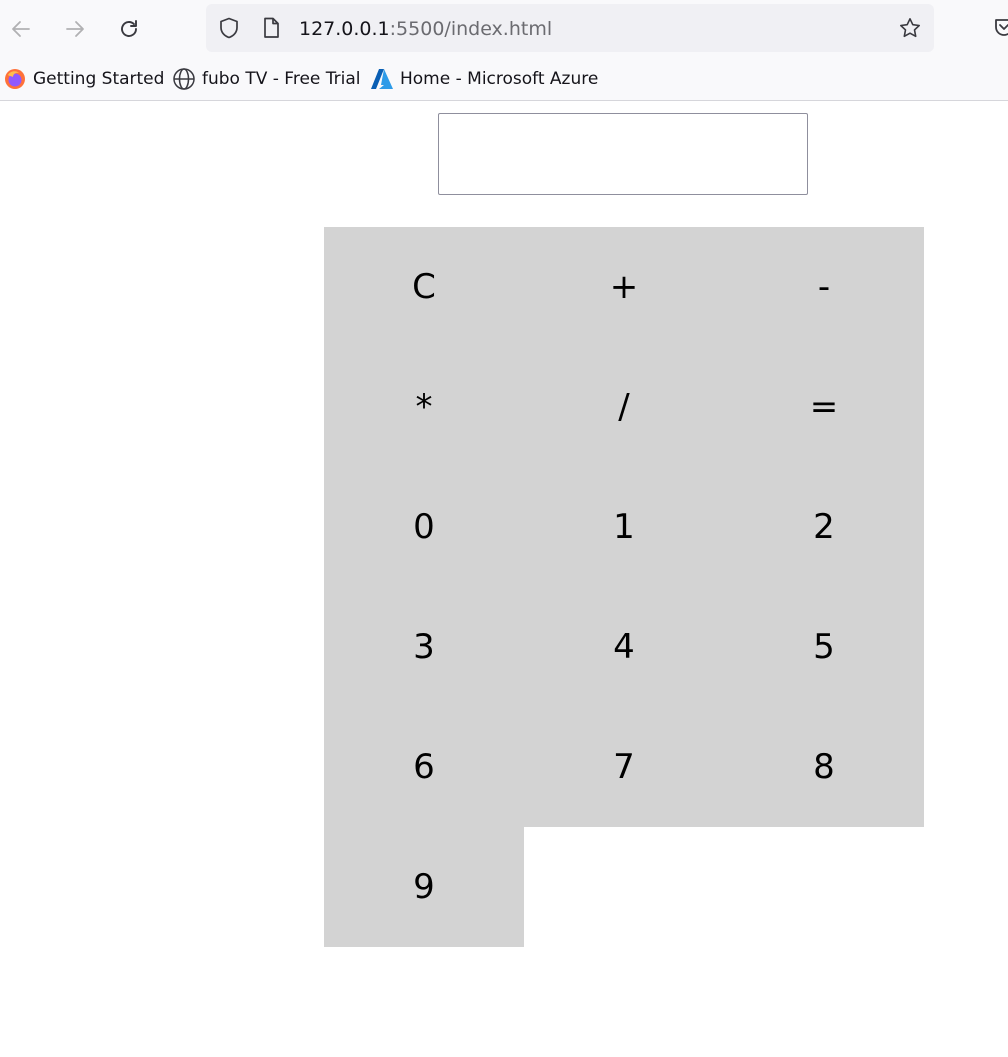 Image resolution: width=1008 pixels, height=1057 pixels. Describe the element at coordinates (99, 79) in the screenshot. I see `bookmark-label: Getting Started` at that location.